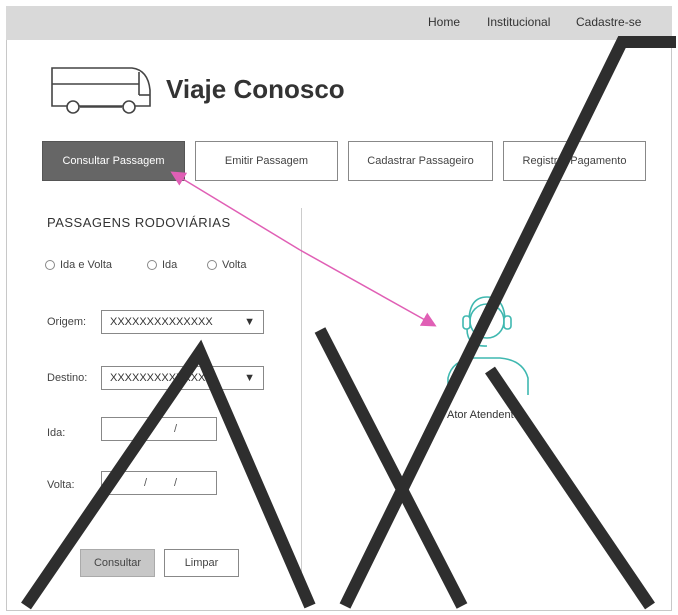  What do you see at coordinates (444, 22) in the screenshot?
I see `nav-link-home: Home` at bounding box center [444, 22].